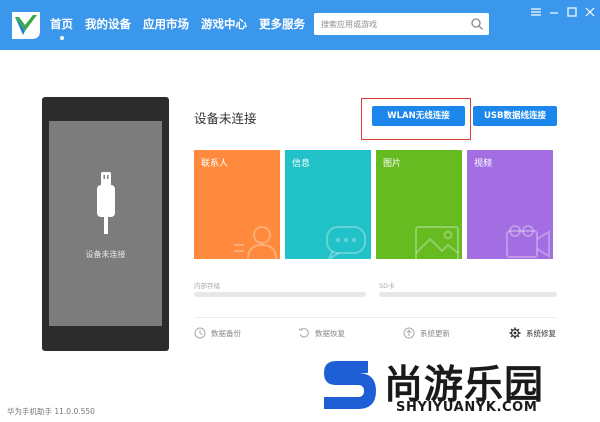 This screenshot has width=600, height=422. Describe the element at coordinates (435, 333) in the screenshot. I see `system-update-label: 系统更新` at that location.